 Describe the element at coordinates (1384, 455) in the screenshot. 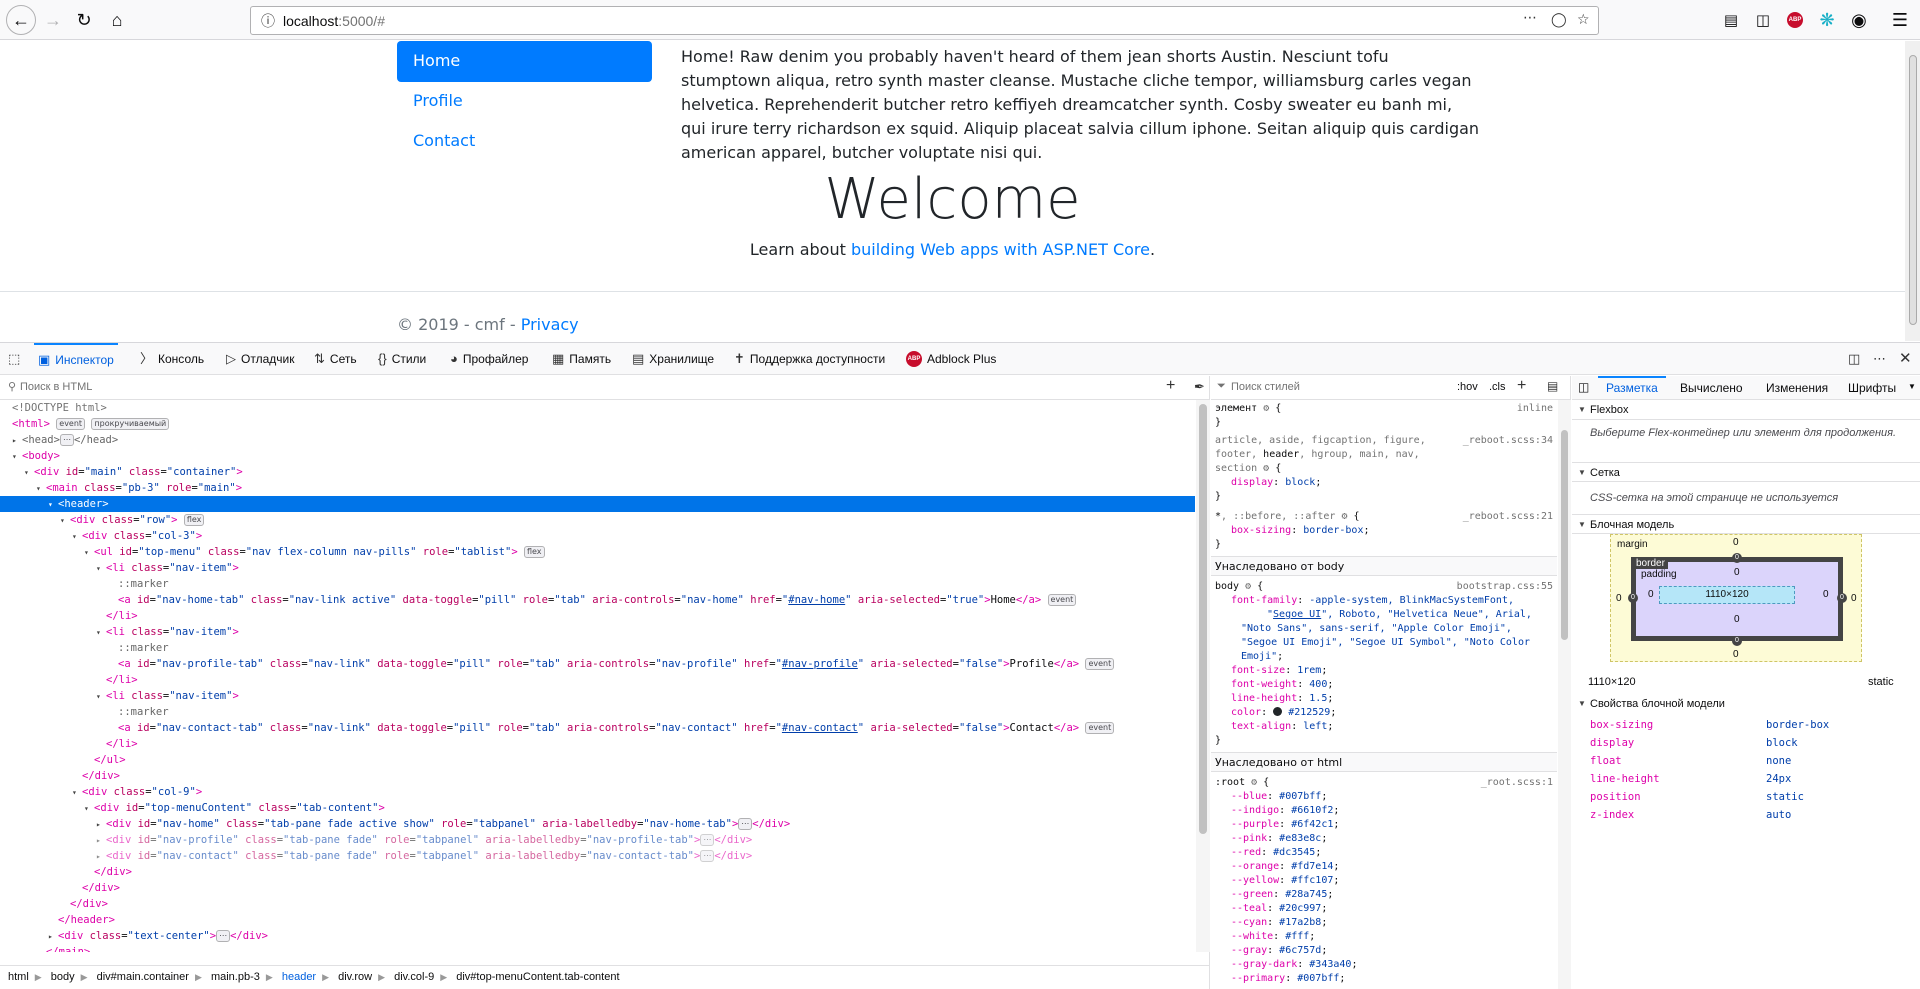

I see `rule-line: footer, header, hgroup, main, nav,` at that location.